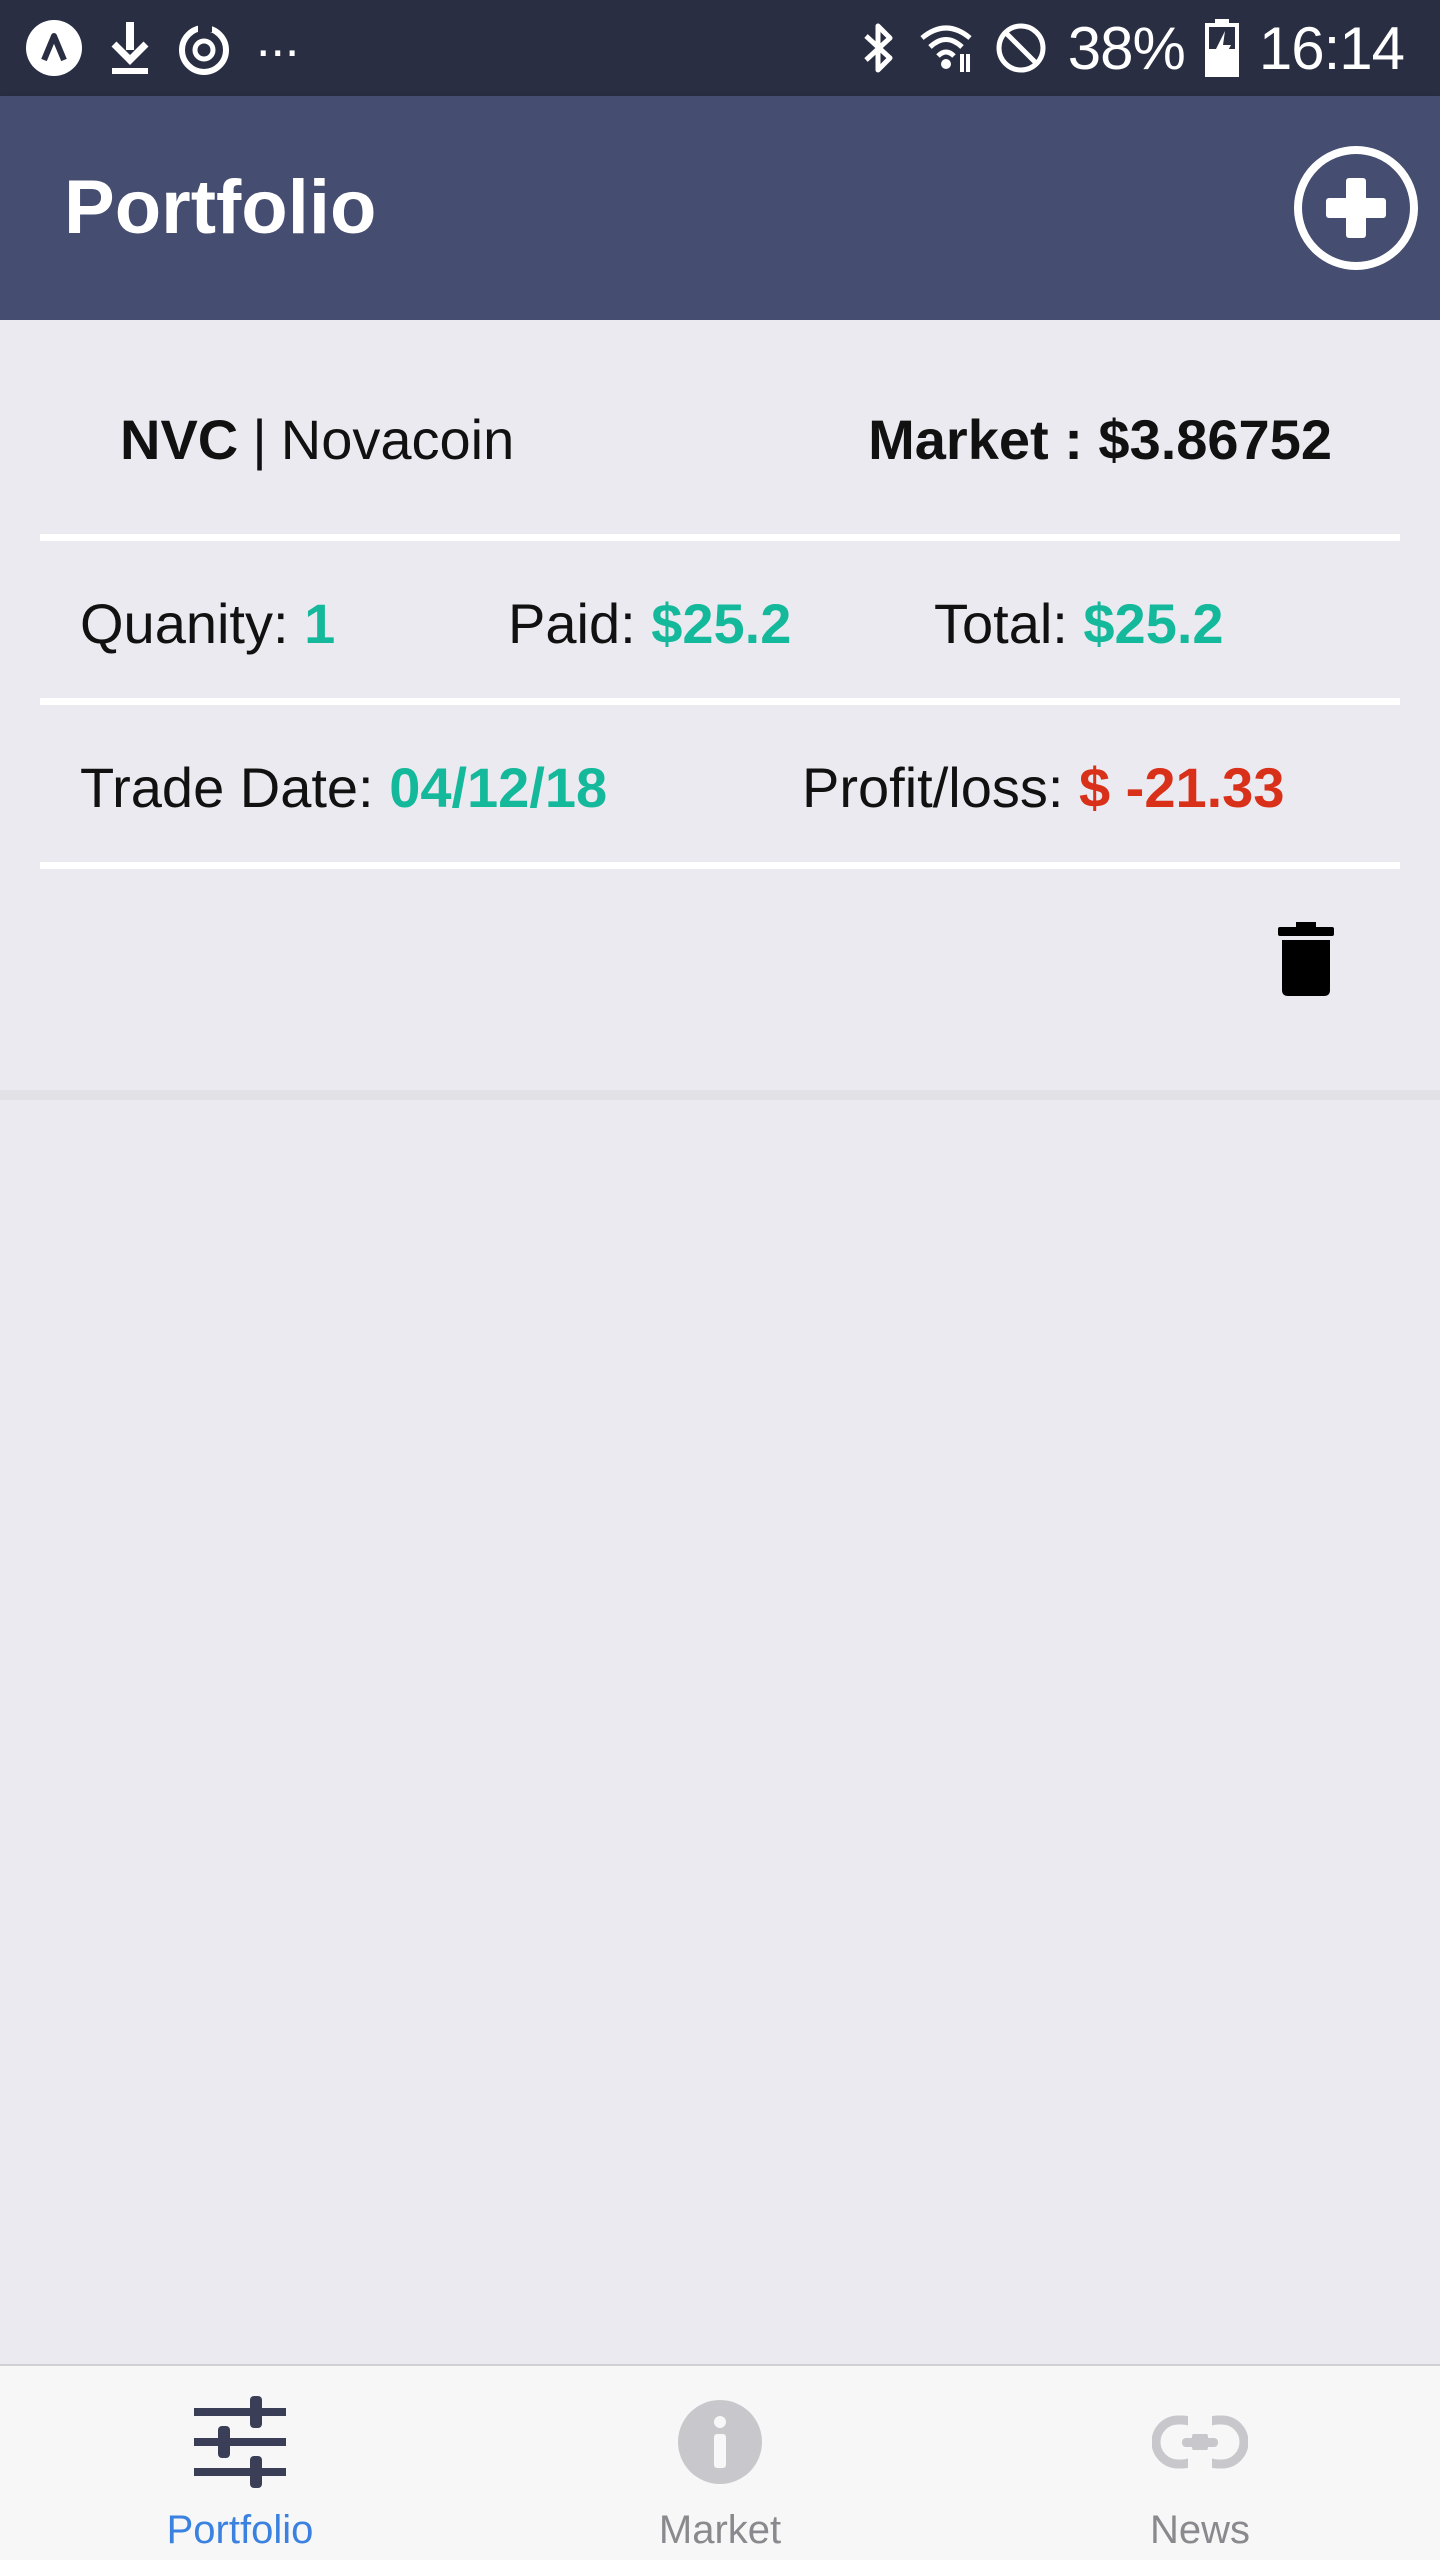 This screenshot has height=2560, width=1440. I want to click on delete-holding-button, so click(1312, 966).